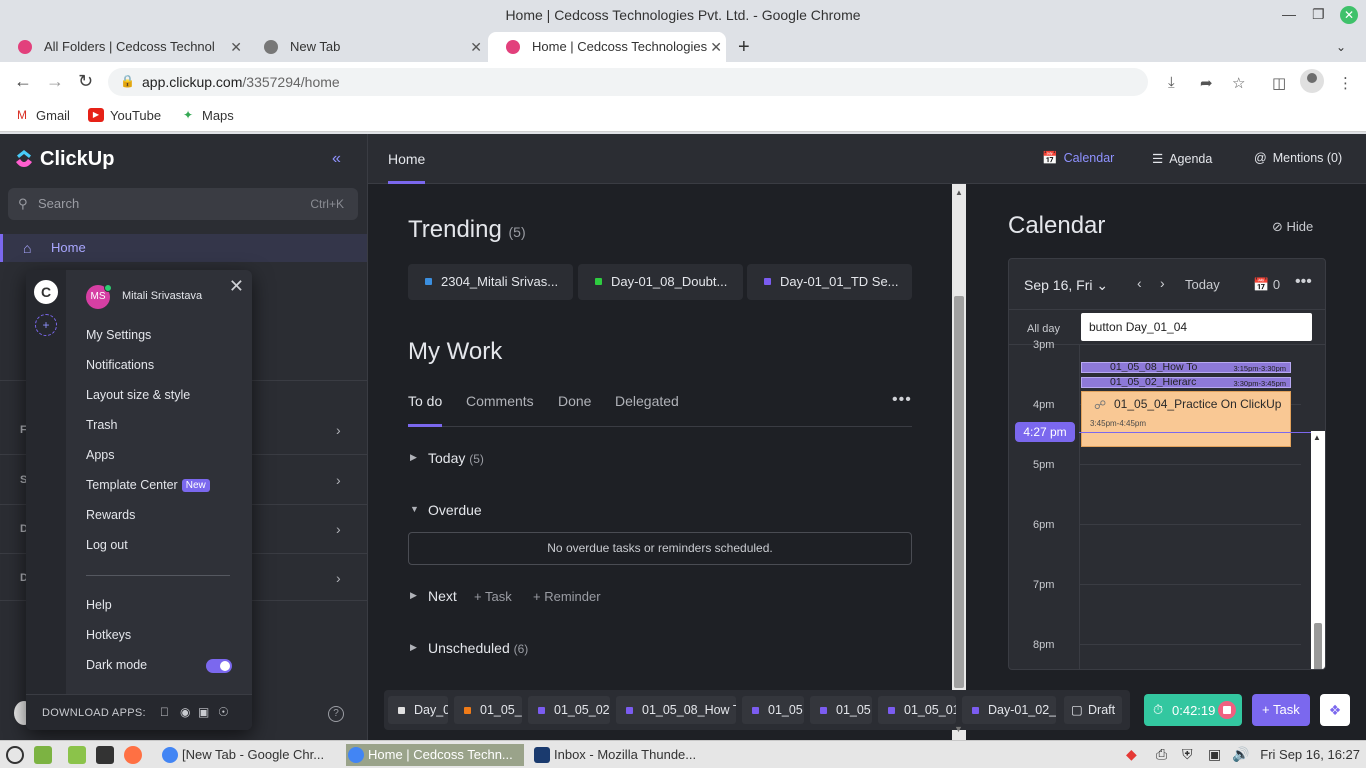  What do you see at coordinates (77, 755) in the screenshot?
I see `folder-icon` at bounding box center [77, 755].